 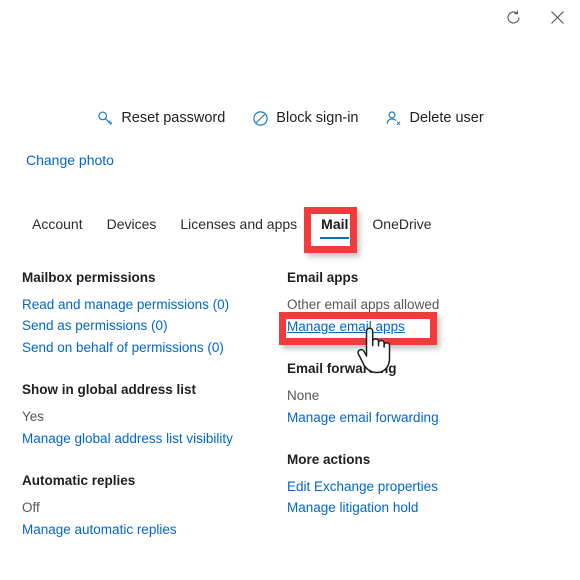 I want to click on change-photo-link: Change photo, so click(x=70, y=160).